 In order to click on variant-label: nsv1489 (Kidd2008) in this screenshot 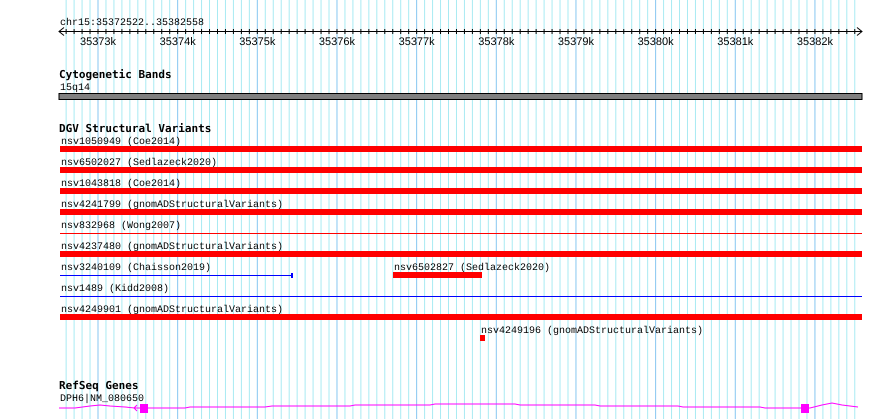, I will do `click(115, 289)`.